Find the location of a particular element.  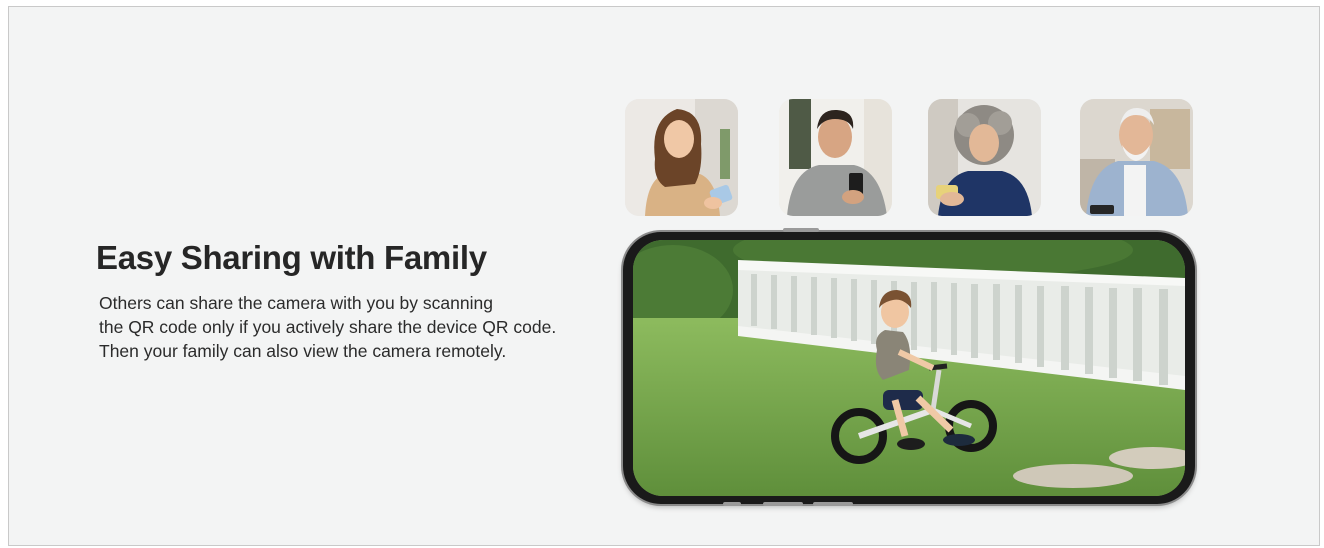

section-title: Easy Sharing with Family is located at coordinates (291, 257).